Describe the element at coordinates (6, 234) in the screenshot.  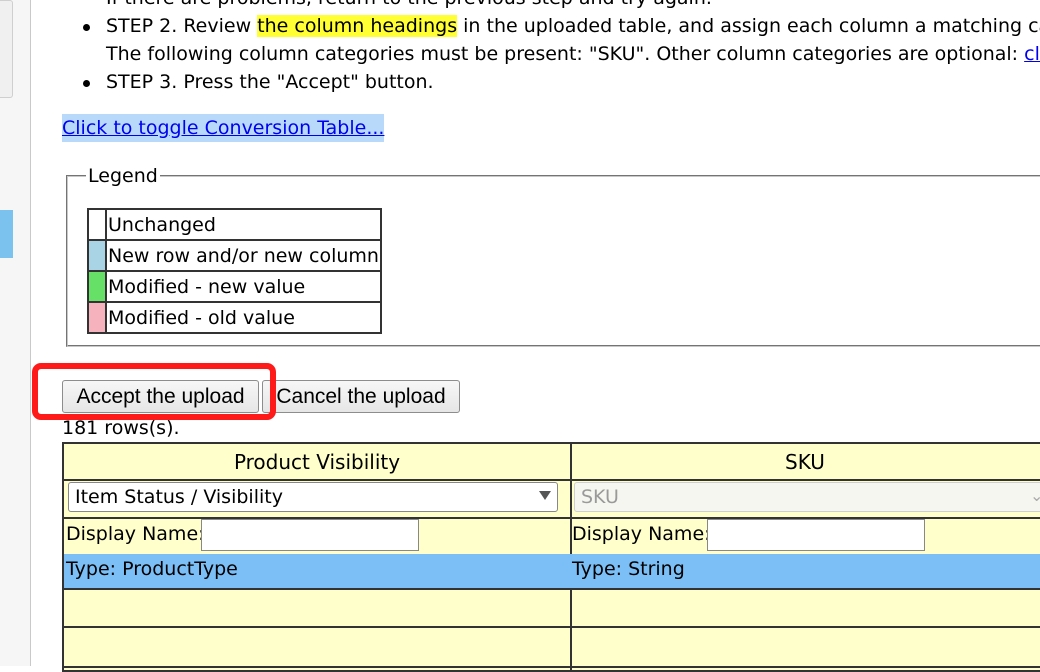
I see `rail-marker` at that location.